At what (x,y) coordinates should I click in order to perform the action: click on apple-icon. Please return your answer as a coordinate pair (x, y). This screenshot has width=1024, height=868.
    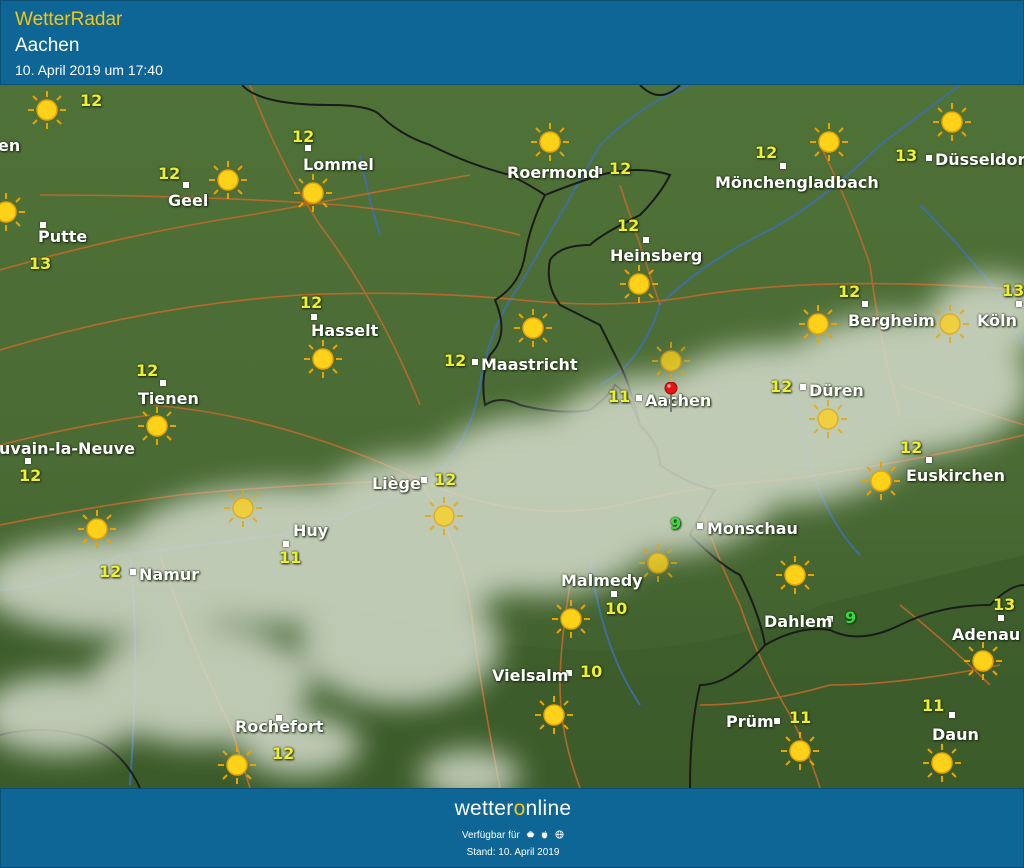
    Looking at the image, I should click on (544, 834).